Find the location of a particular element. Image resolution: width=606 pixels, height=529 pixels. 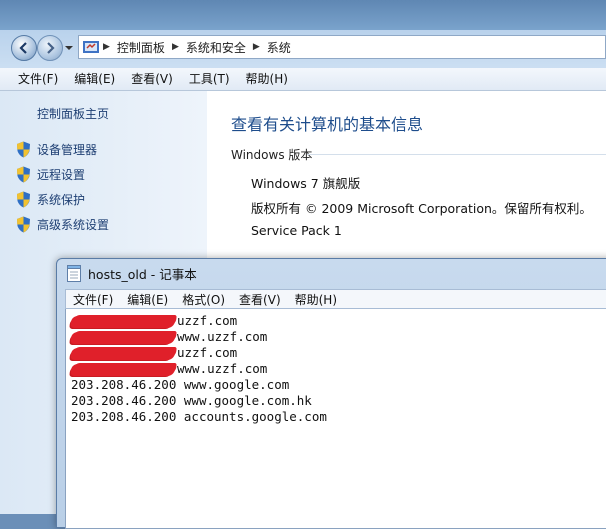

history-dropdown-icon is located at coordinates (69, 48).